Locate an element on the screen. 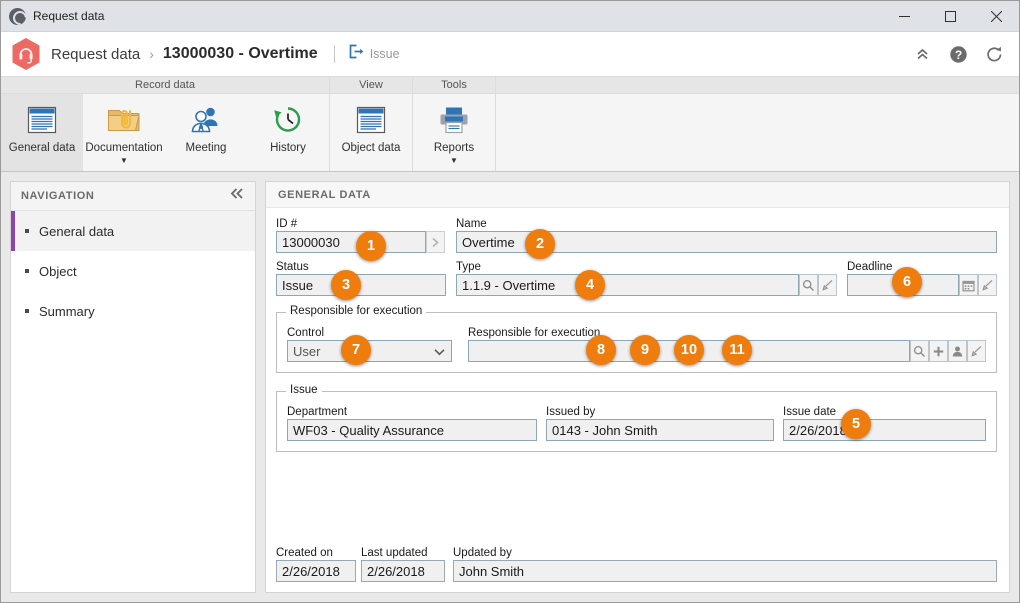 This screenshot has width=1020, height=603. status-input: Issue is located at coordinates (361, 285).